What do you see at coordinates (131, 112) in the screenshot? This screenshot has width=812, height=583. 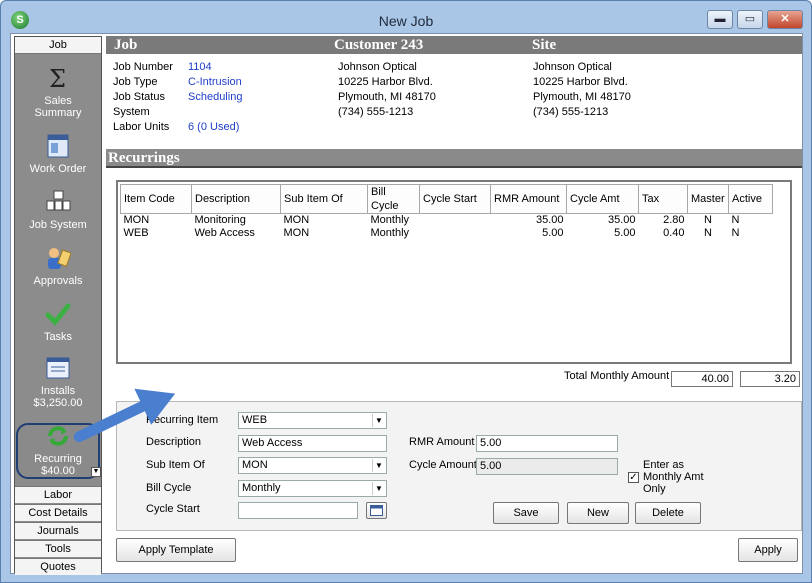 I see `system-label: System` at bounding box center [131, 112].